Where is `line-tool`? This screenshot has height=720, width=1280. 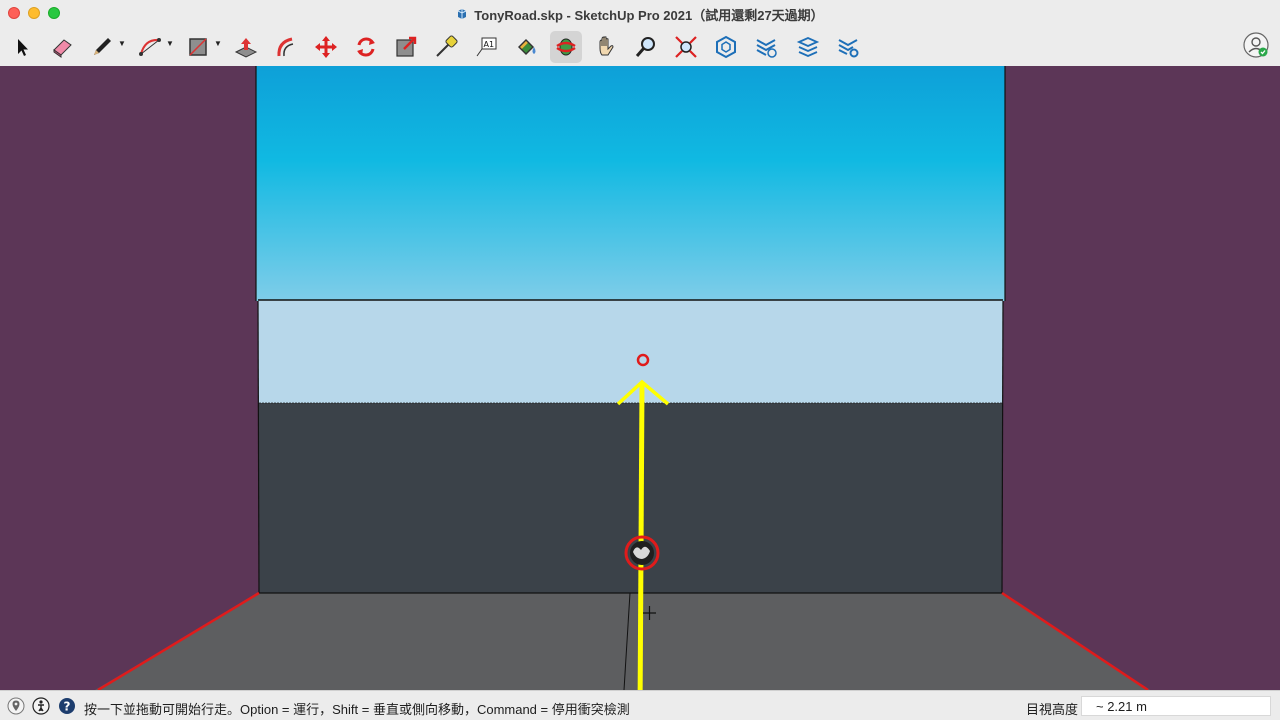
line-tool is located at coordinates (102, 47).